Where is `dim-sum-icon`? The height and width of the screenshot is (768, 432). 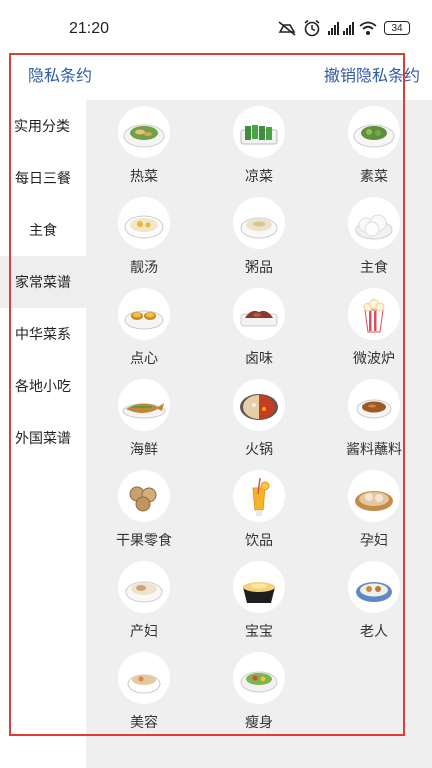 dim-sum-icon is located at coordinates (144, 314).